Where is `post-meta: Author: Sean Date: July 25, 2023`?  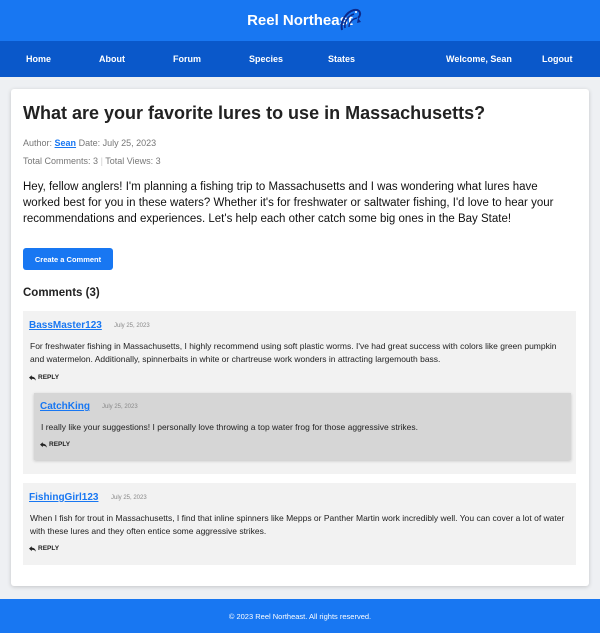
post-meta: Author: Sean Date: July 25, 2023 is located at coordinates (89, 143).